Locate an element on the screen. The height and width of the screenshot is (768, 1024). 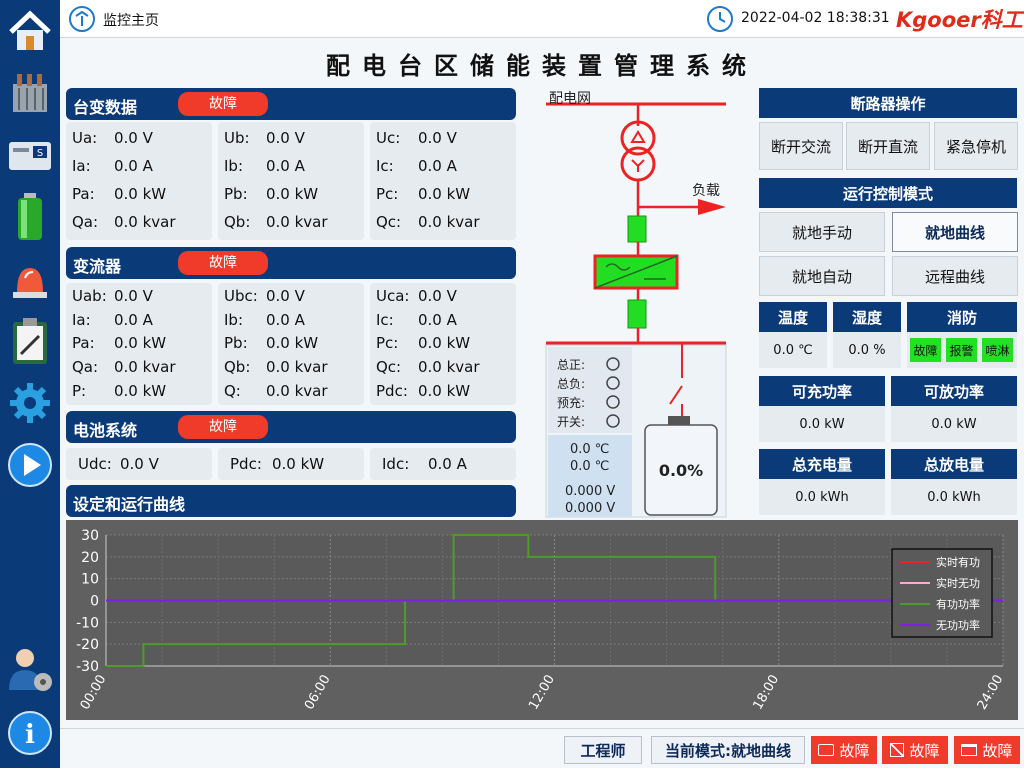
converter-row: P: 0.0 kW is located at coordinates (119, 391).